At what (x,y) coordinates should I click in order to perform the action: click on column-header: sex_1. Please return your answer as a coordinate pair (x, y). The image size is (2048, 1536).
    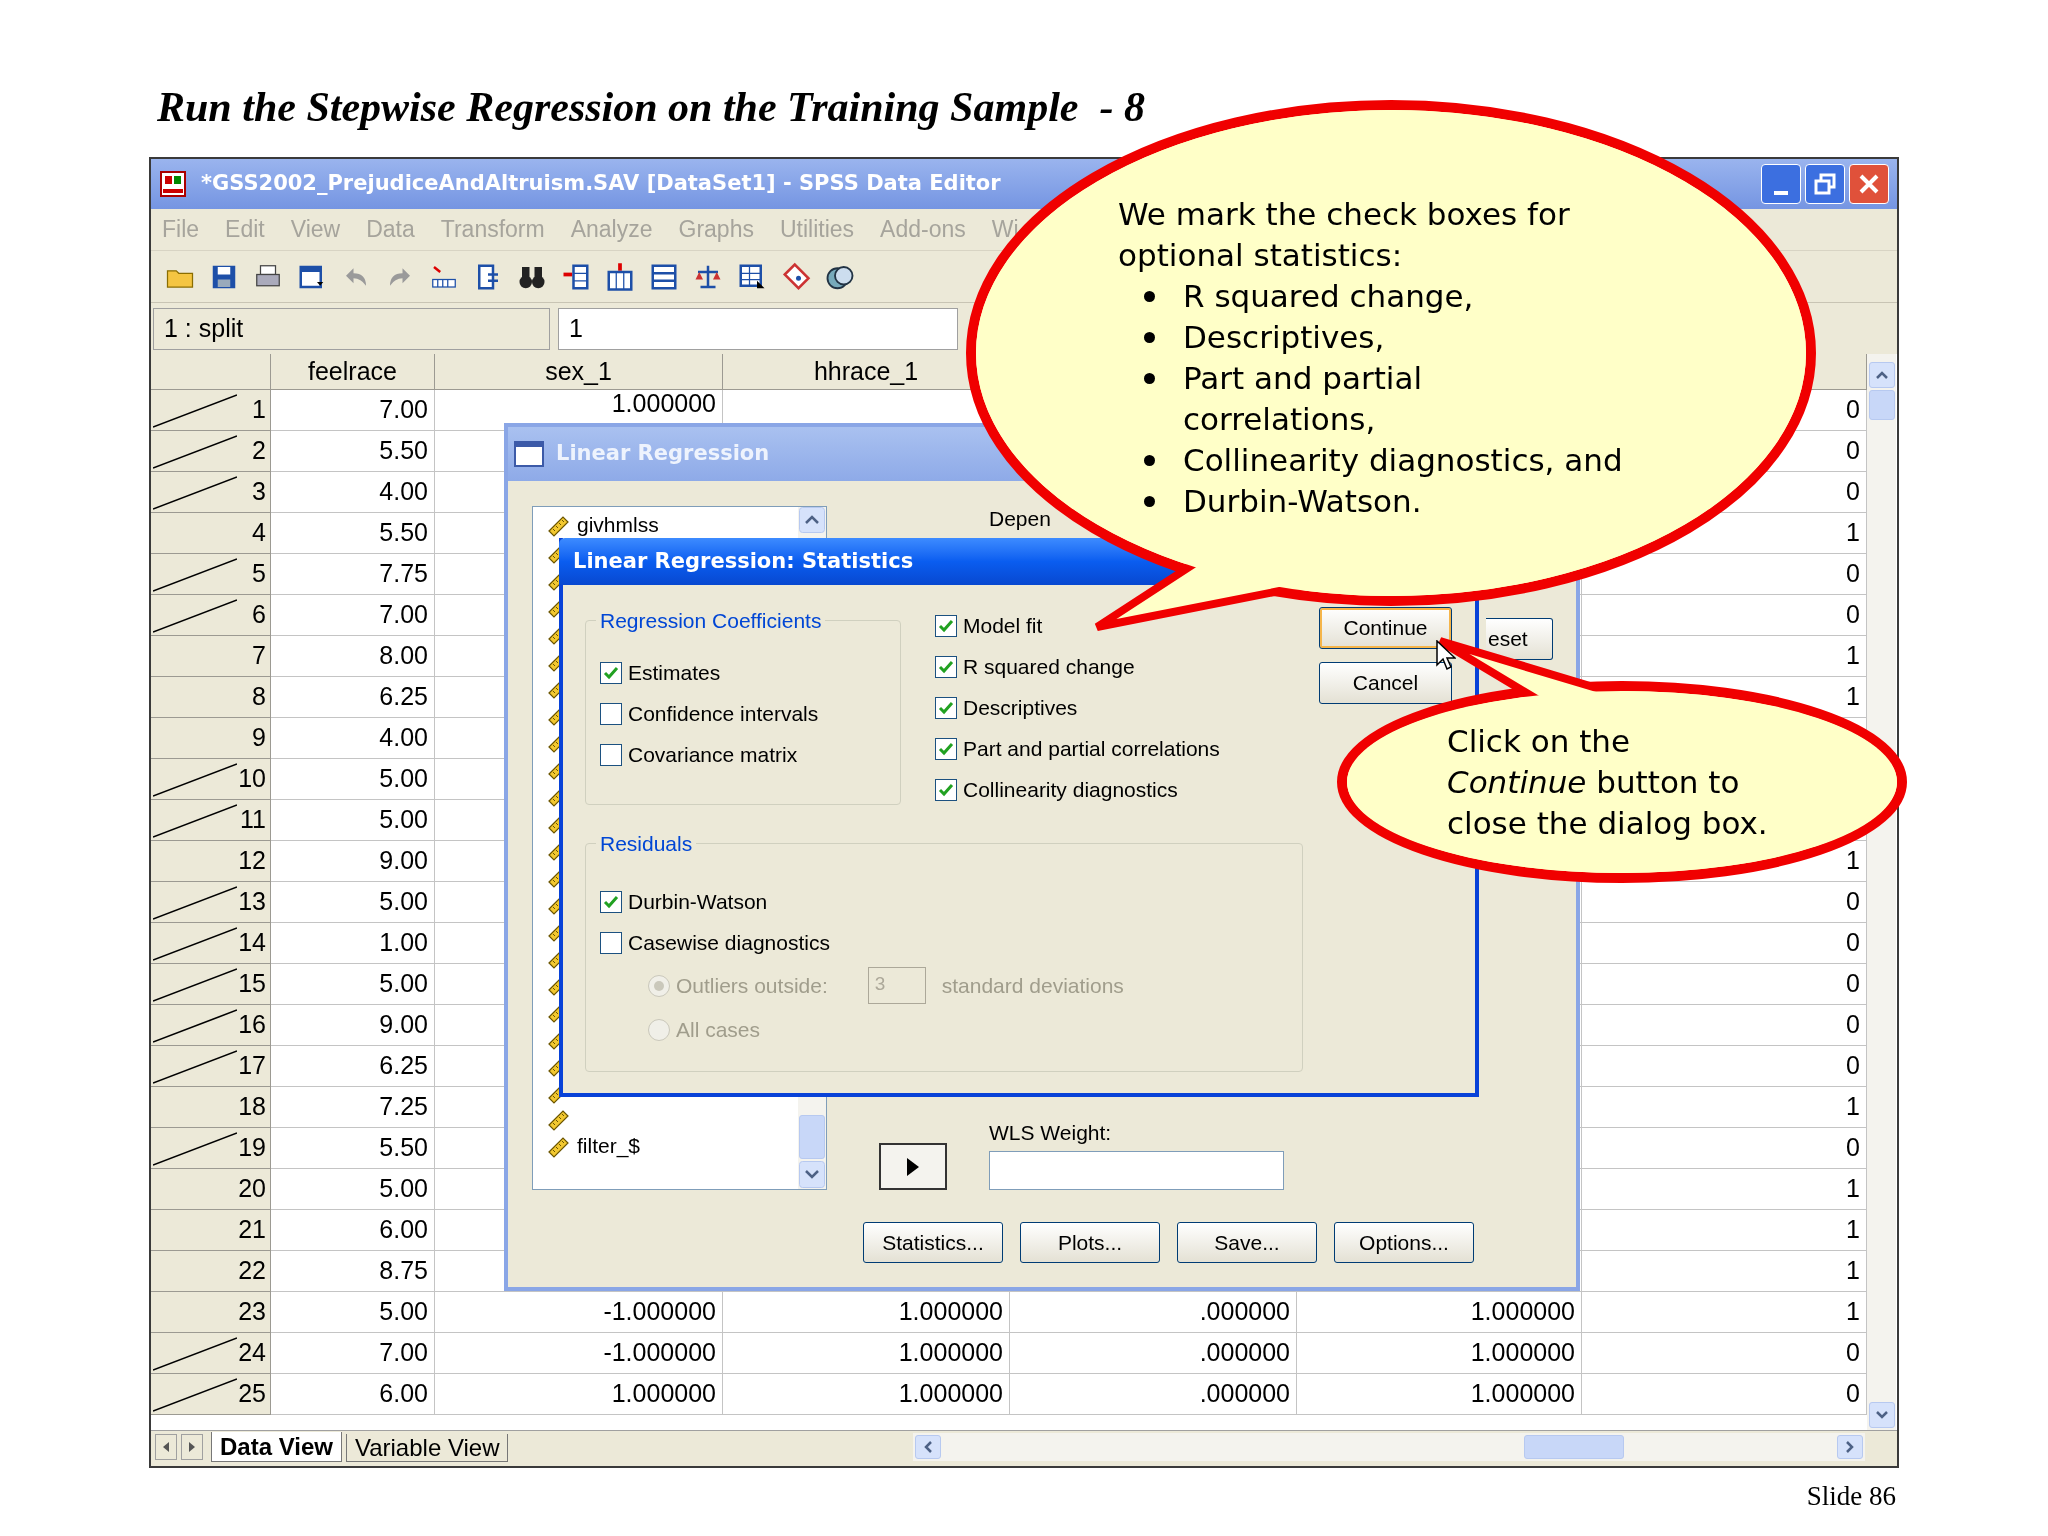
    Looking at the image, I should click on (579, 372).